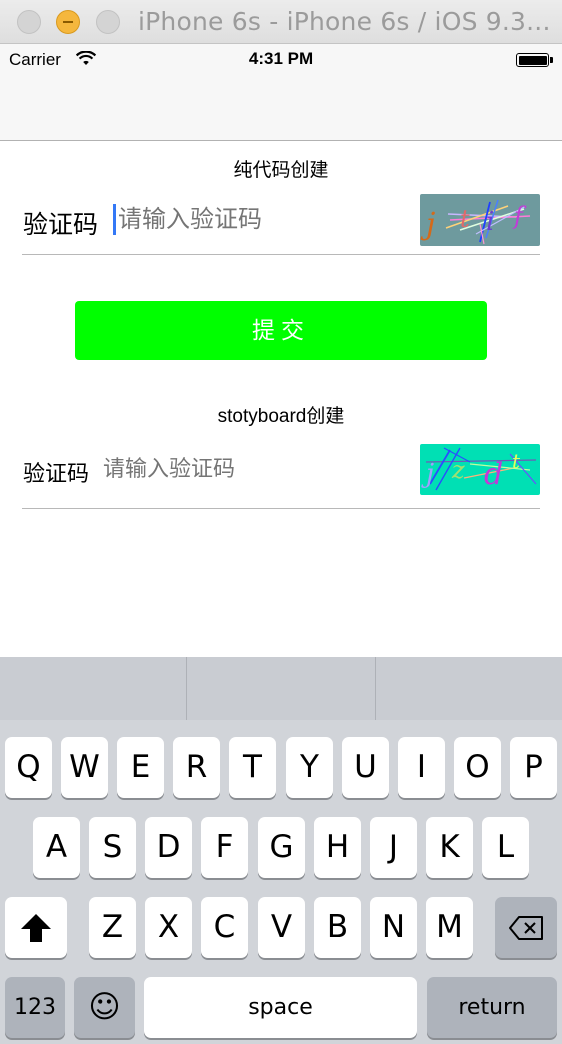  I want to click on key-v: V, so click(281, 927).